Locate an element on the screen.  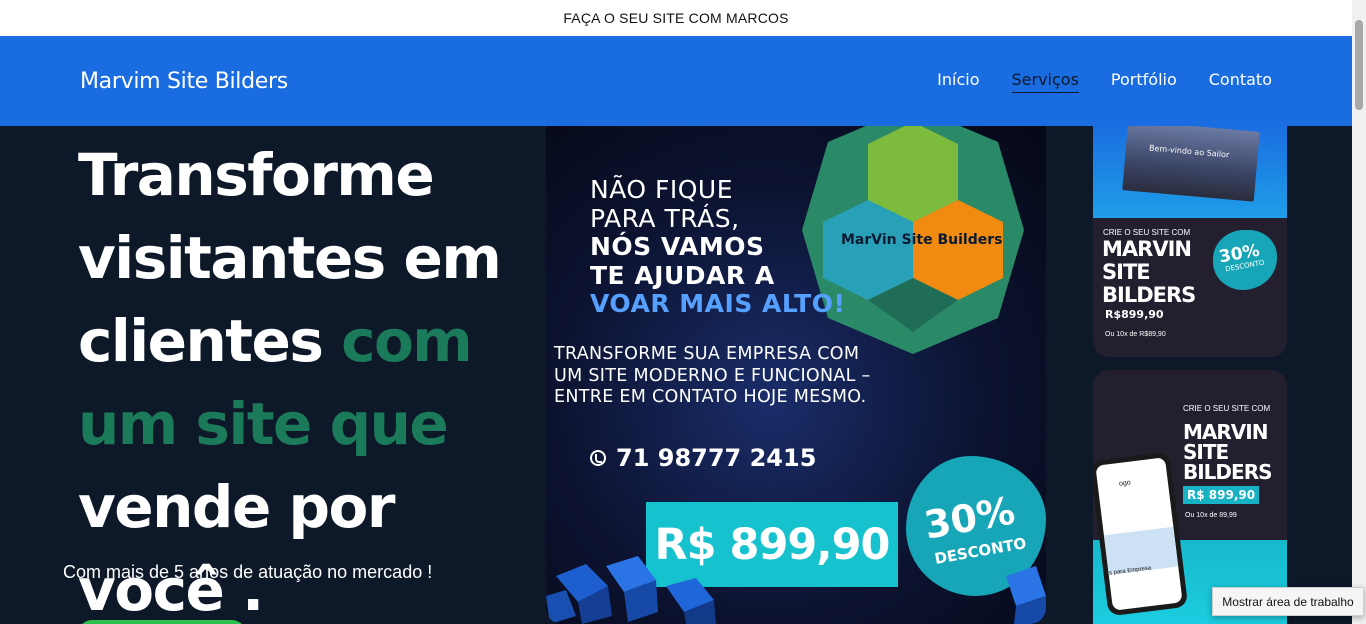
announcement-bar: FAÇA O SEU SITE COM MARCOS is located at coordinates (676, 18).